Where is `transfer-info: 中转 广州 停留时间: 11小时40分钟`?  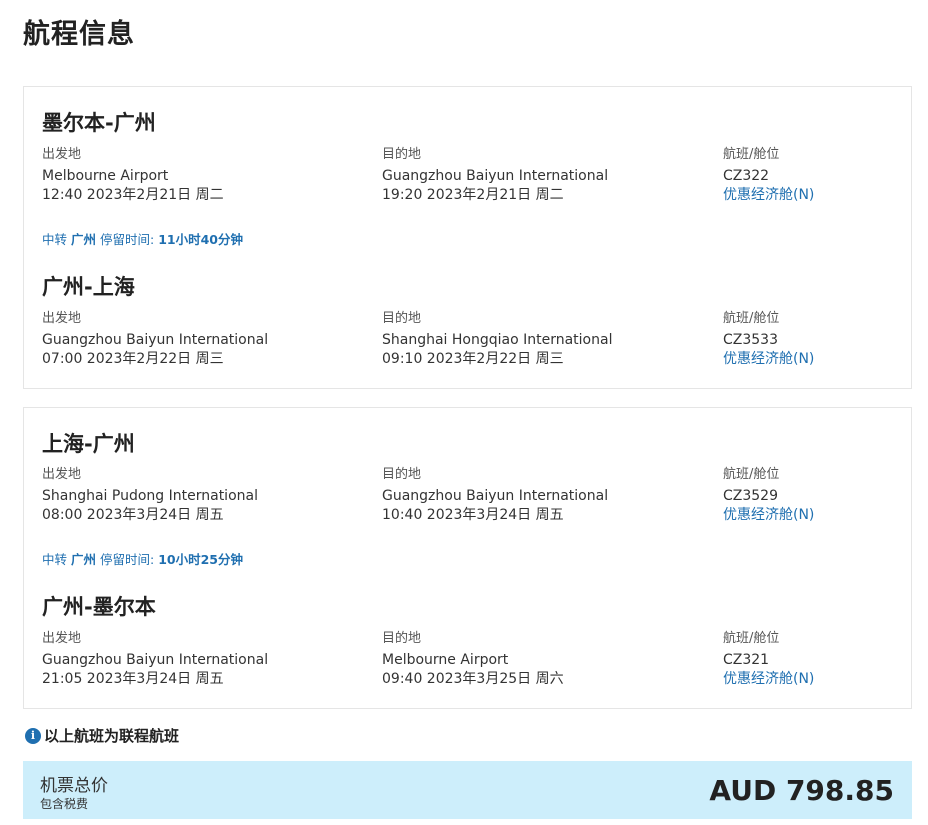
transfer-info: 中转 广州 停留时间: 11小时40分钟 is located at coordinates (142, 238).